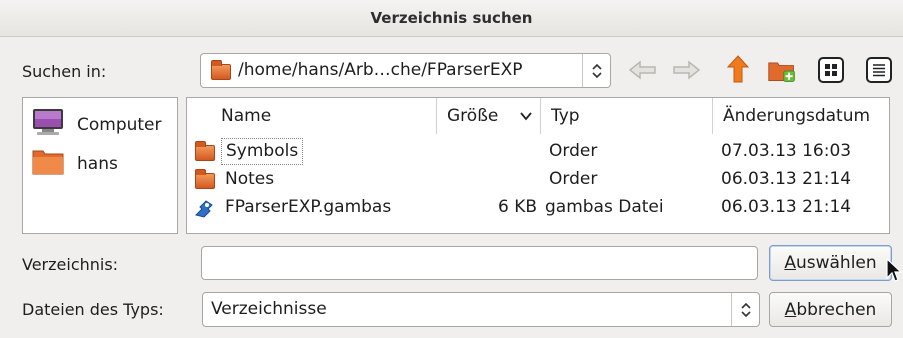  I want to click on location-combo: /home/hans/Arb…che/FParserEXP, so click(405, 70).